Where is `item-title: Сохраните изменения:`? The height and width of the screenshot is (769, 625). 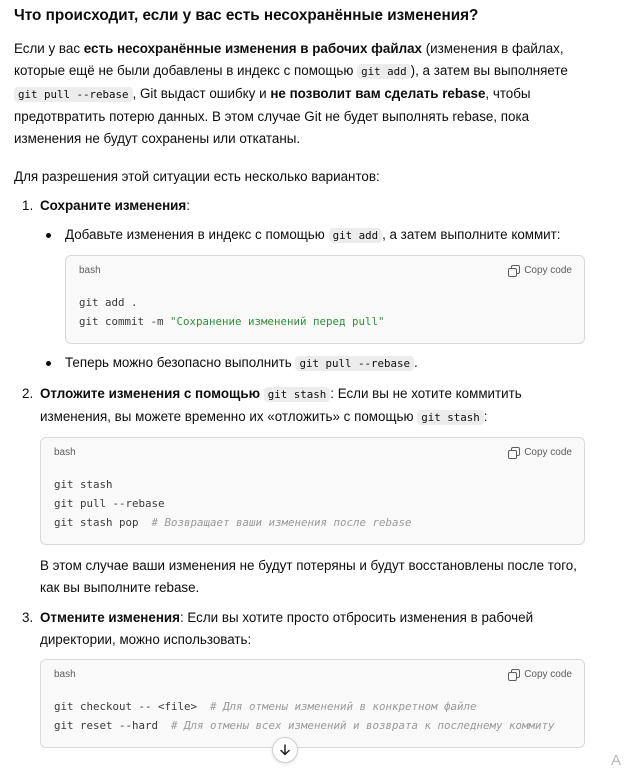
item-title: Сохраните изменения: is located at coordinates (115, 205).